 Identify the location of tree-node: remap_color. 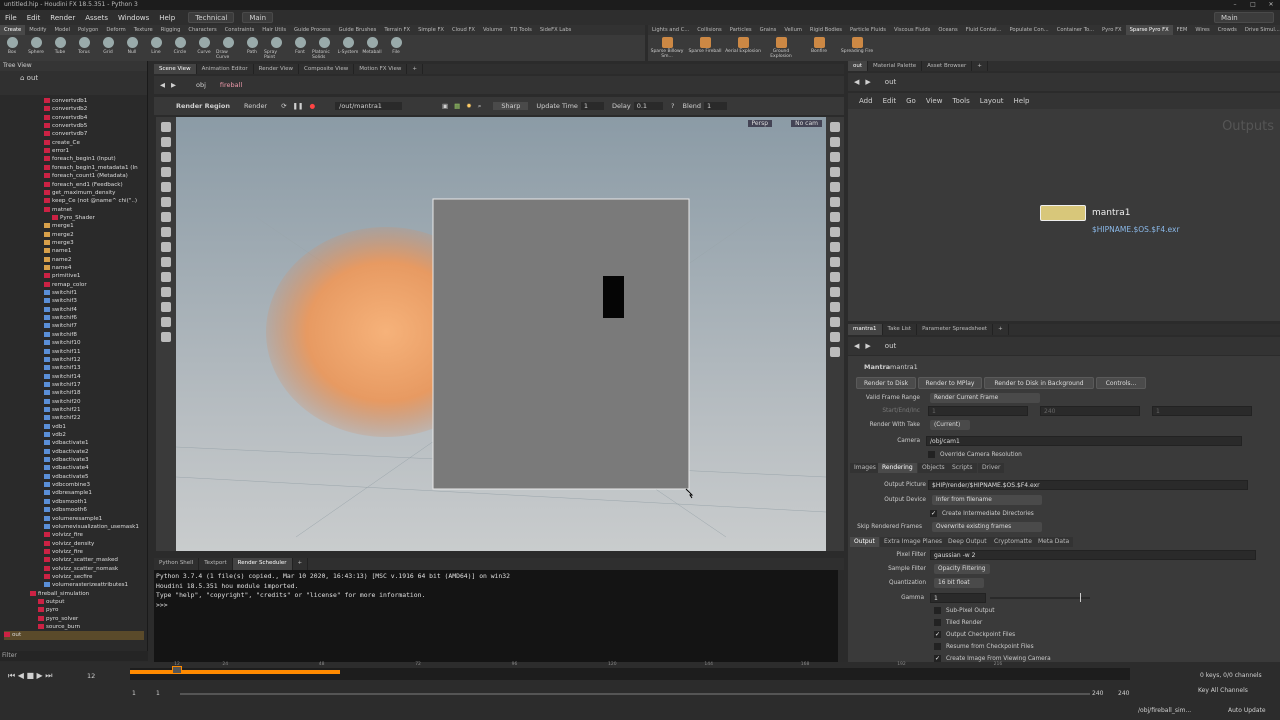
(65, 285).